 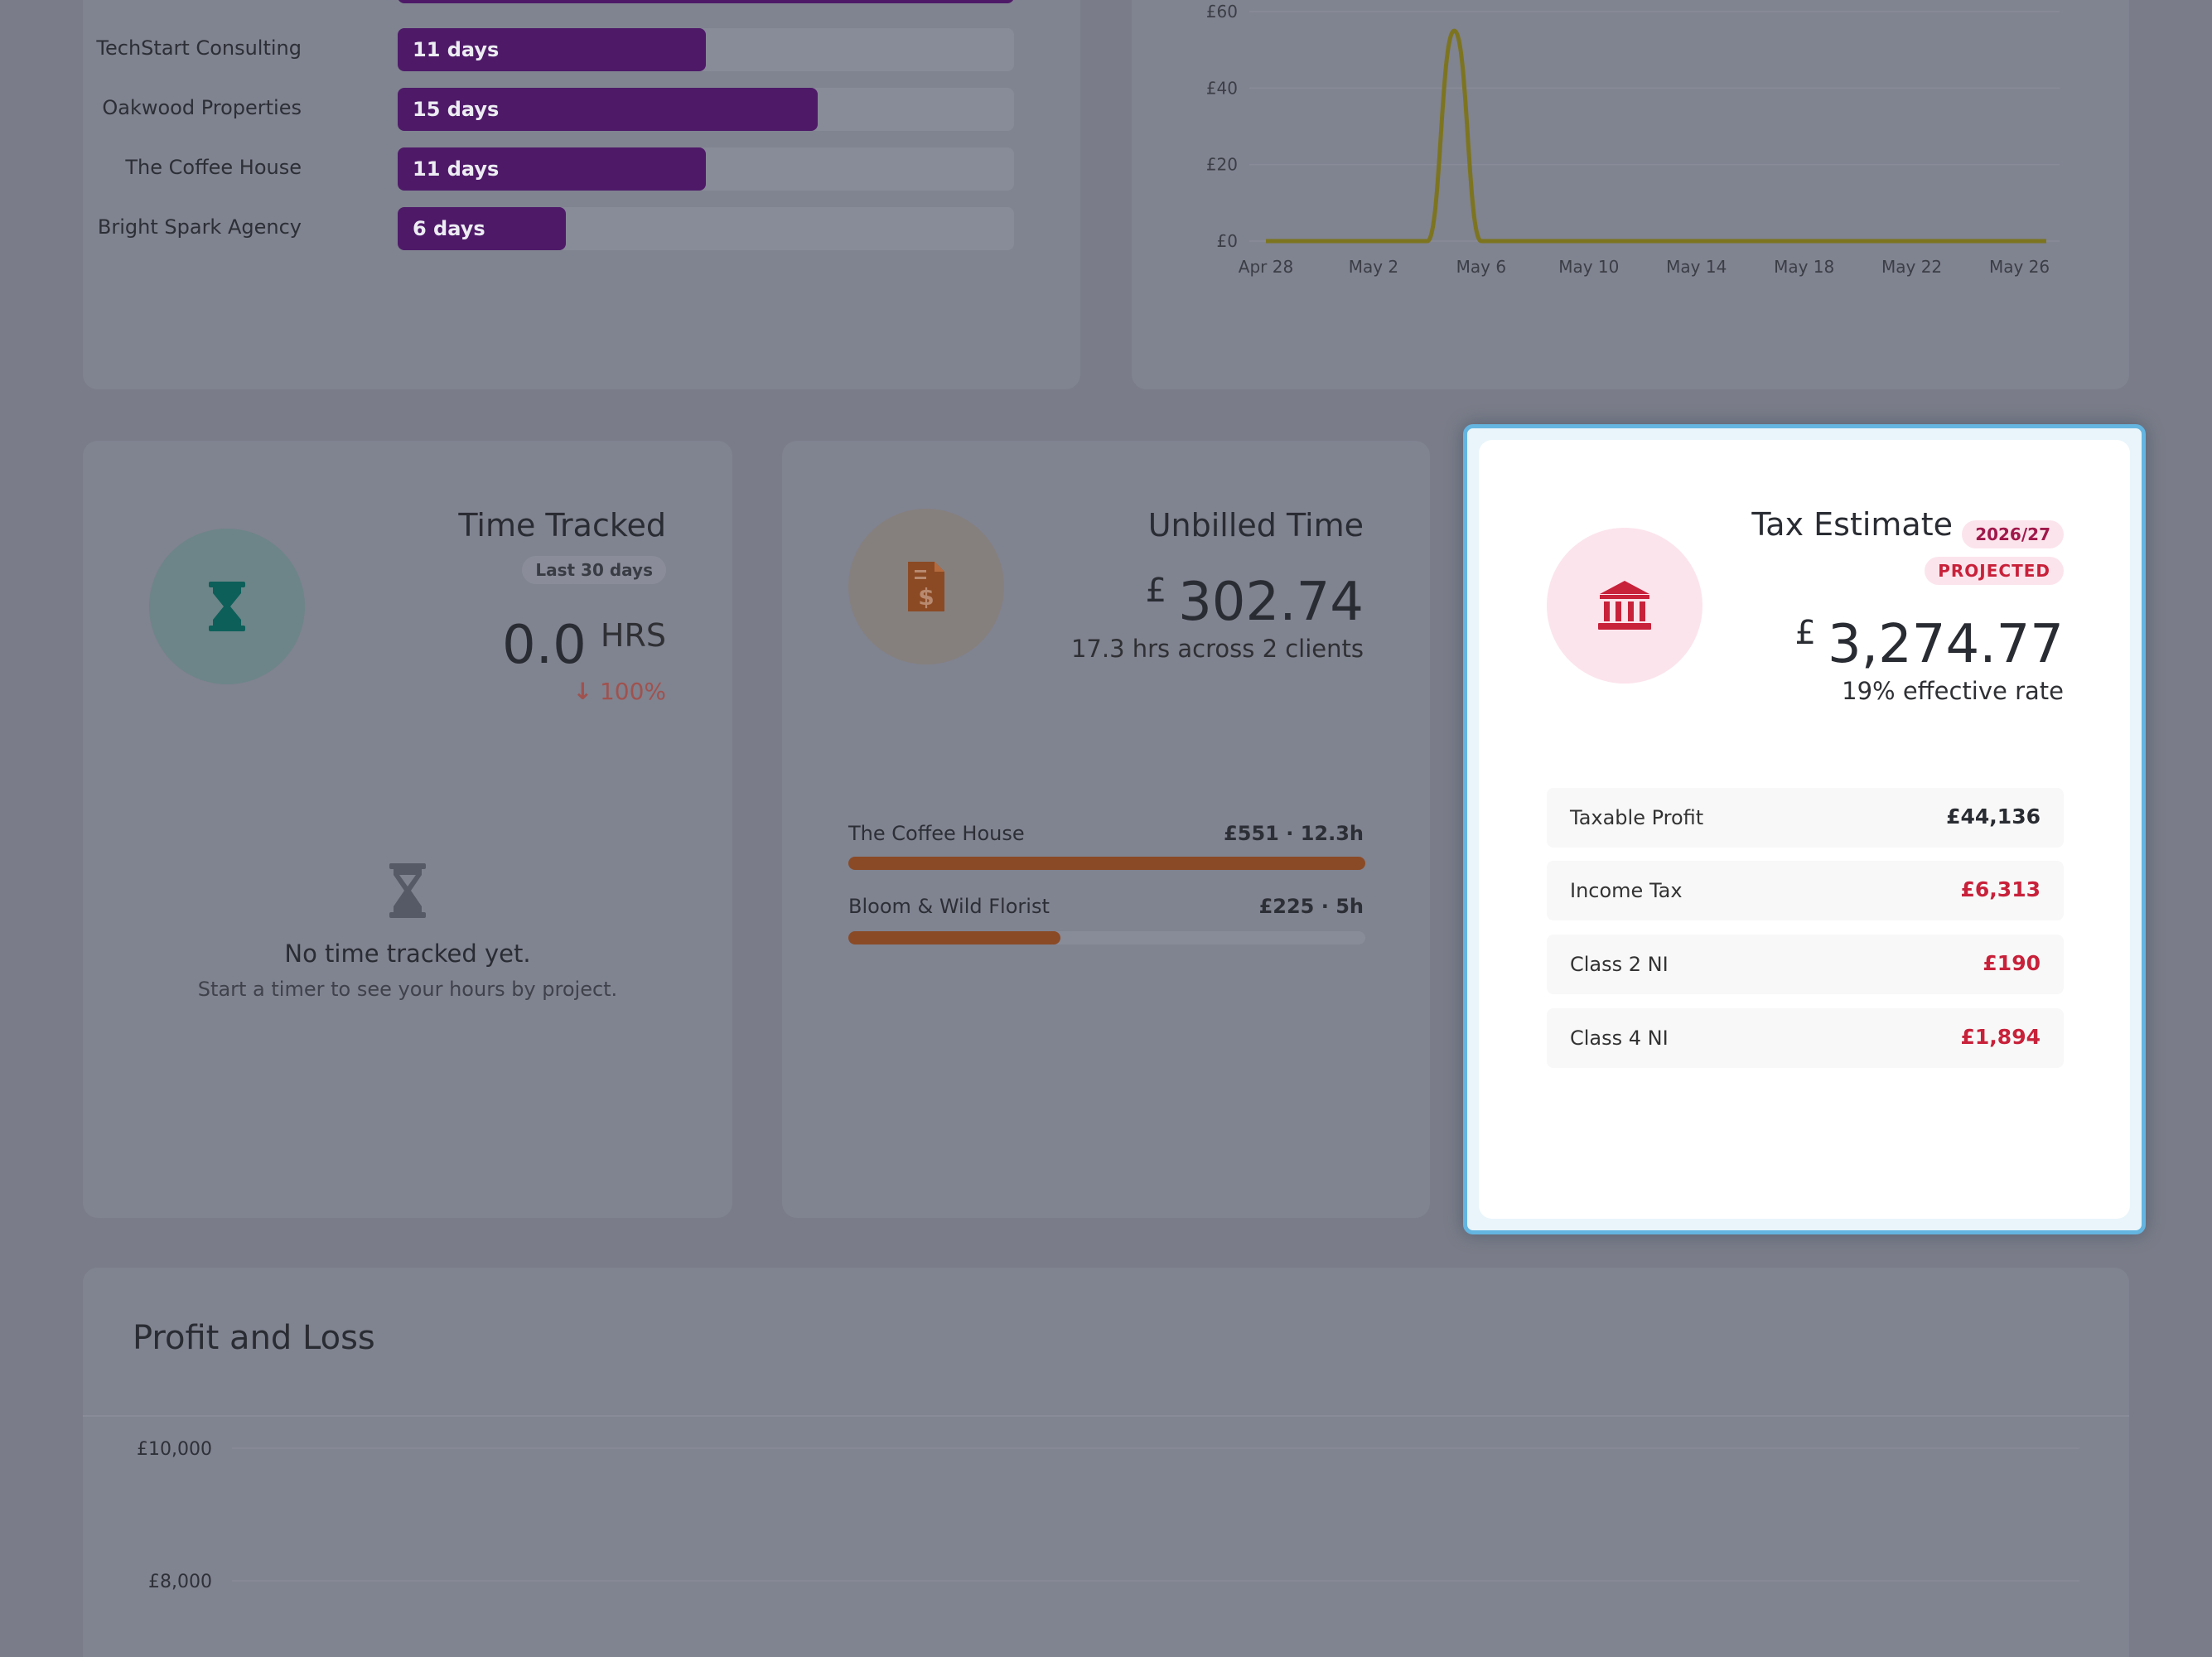 I want to click on time-tracked-unit: HRS, so click(x=633, y=635).